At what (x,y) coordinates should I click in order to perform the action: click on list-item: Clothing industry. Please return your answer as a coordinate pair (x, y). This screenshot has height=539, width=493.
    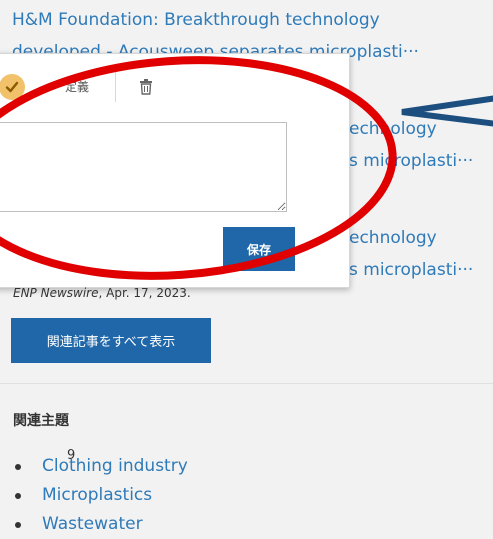
    Looking at the image, I should click on (101, 466).